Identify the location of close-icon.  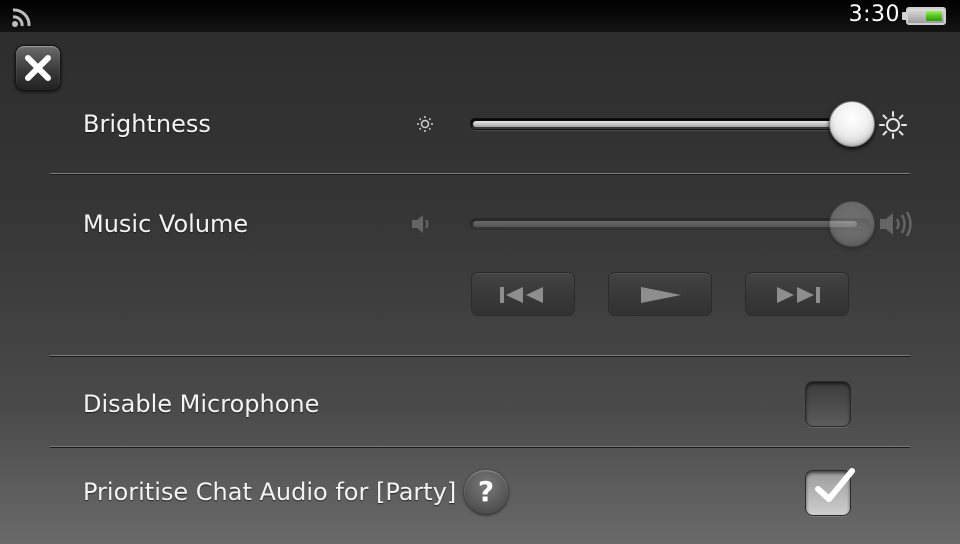
(38, 68).